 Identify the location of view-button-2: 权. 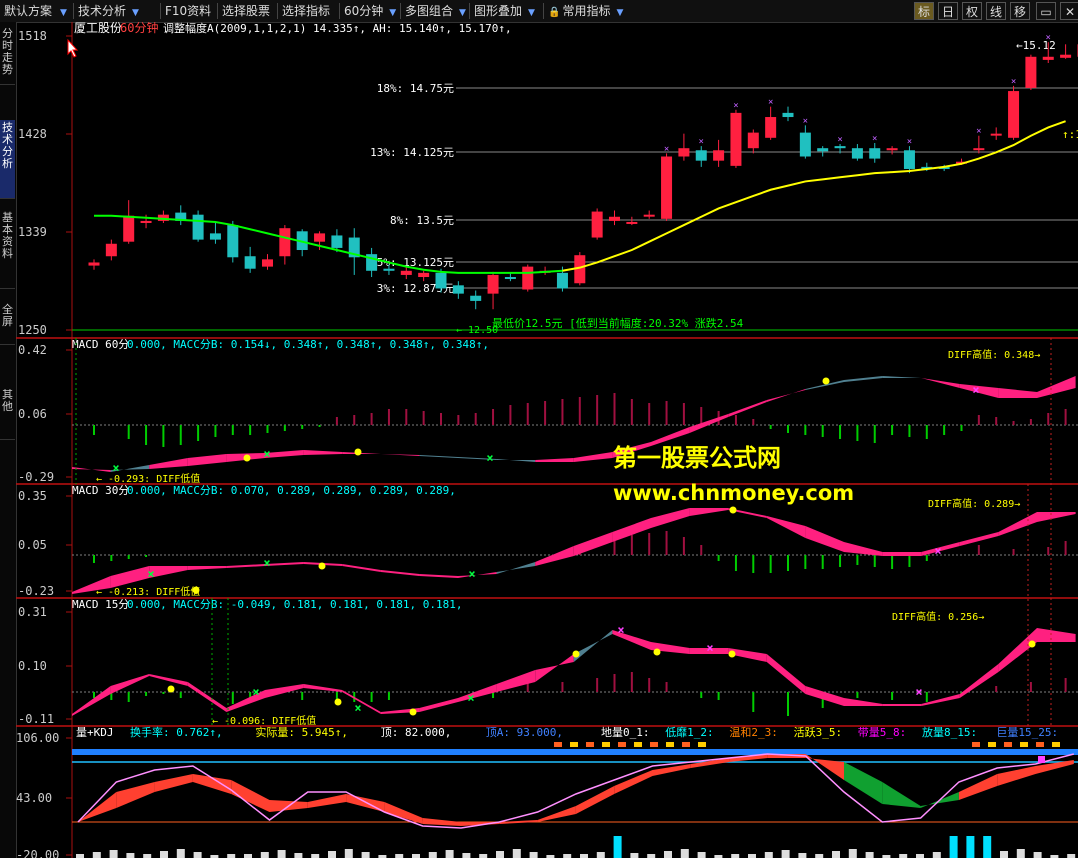
(972, 11).